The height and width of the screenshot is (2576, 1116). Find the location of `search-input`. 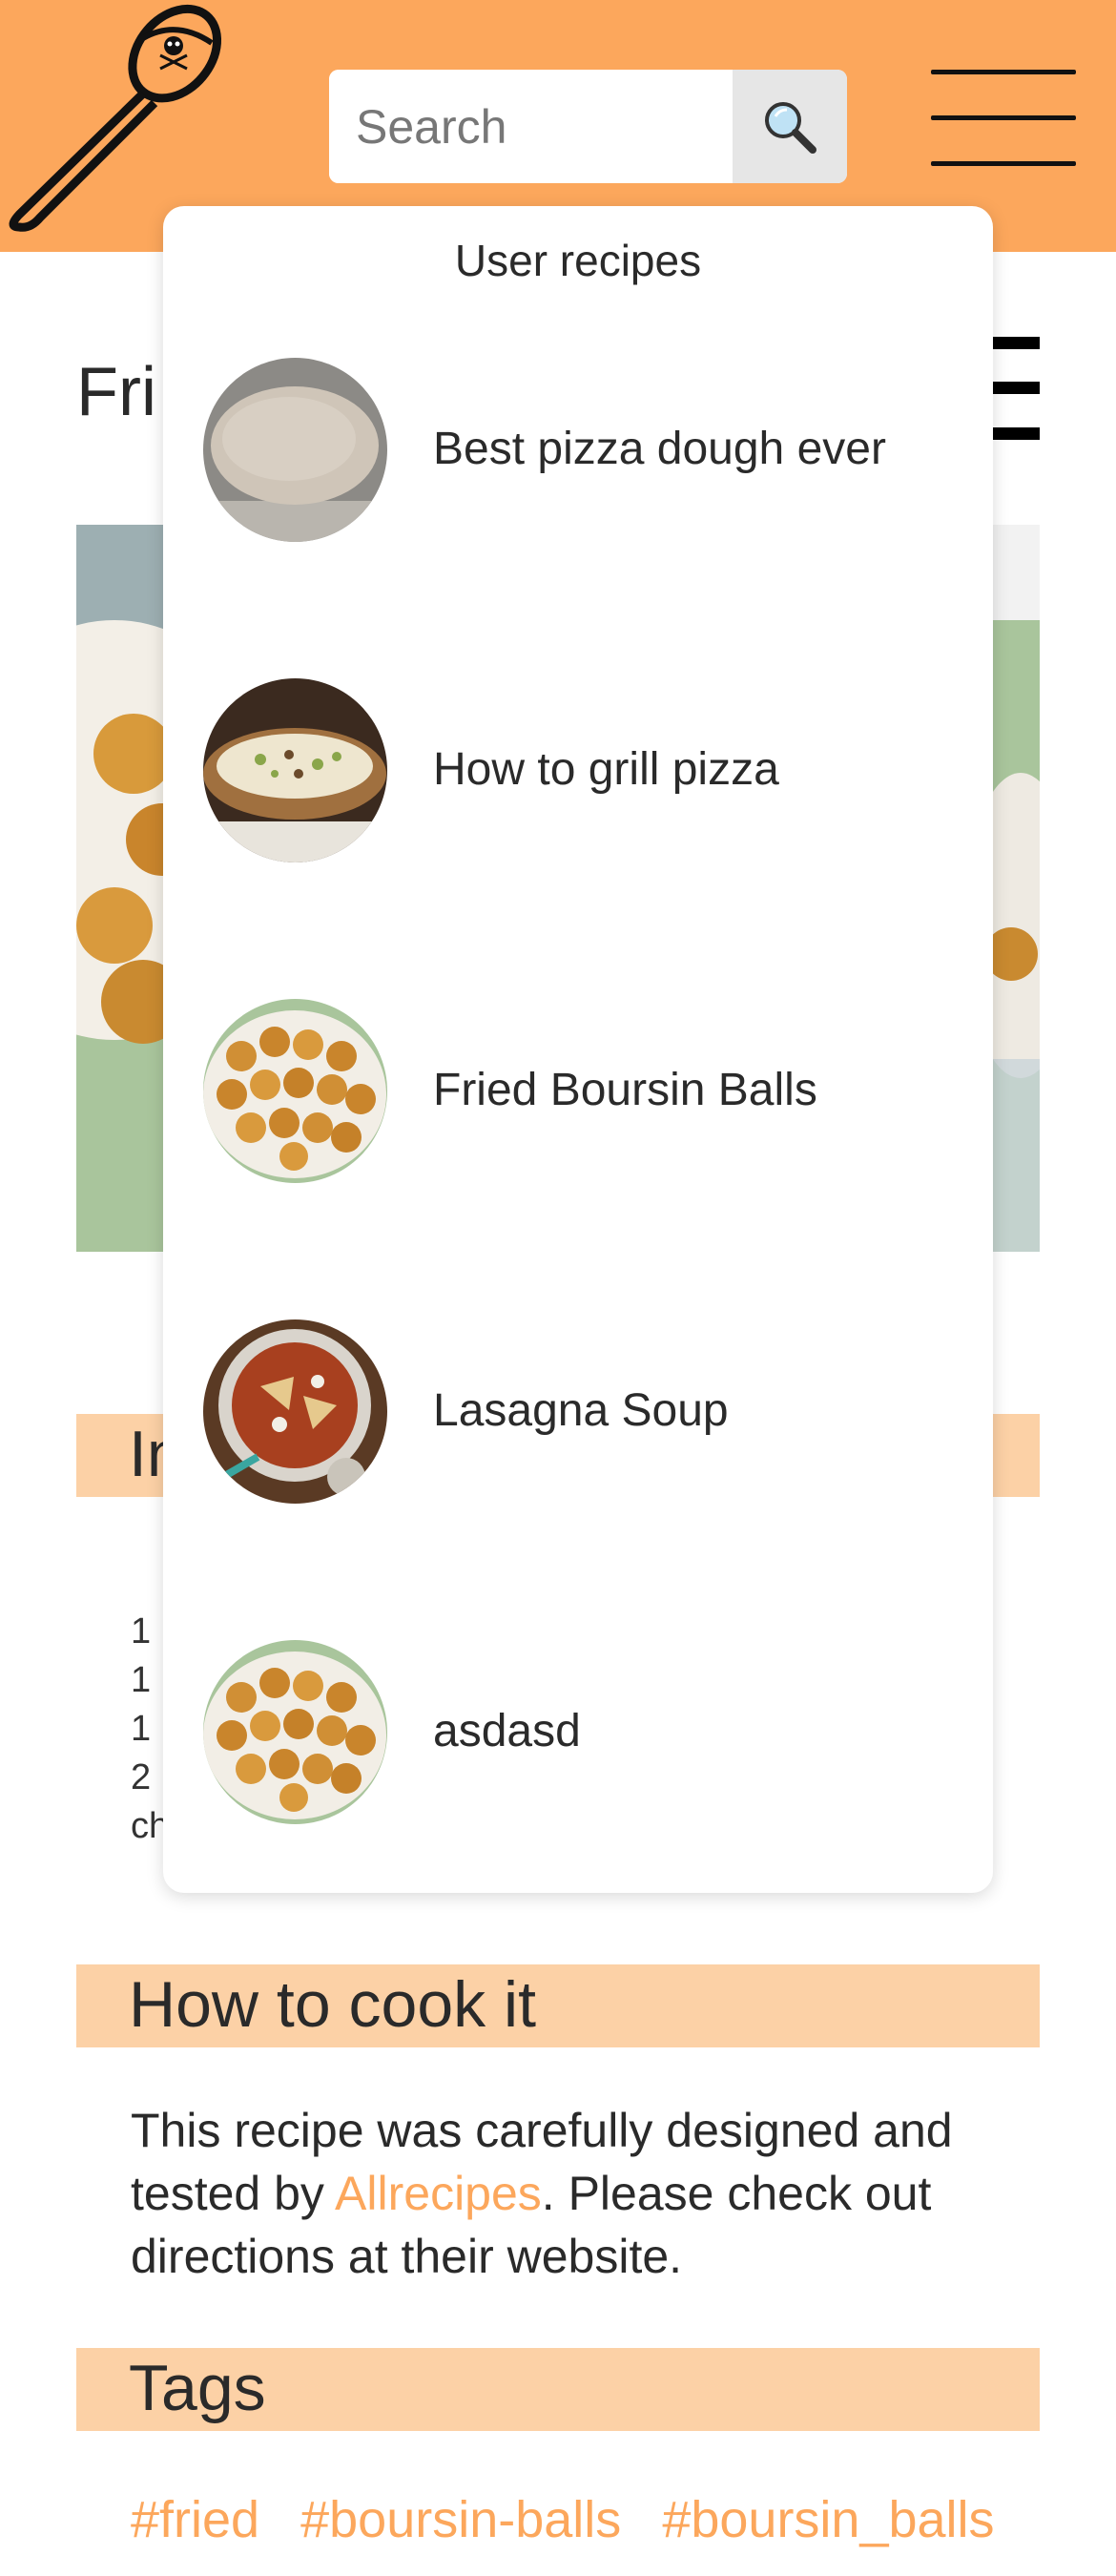

search-input is located at coordinates (531, 126).